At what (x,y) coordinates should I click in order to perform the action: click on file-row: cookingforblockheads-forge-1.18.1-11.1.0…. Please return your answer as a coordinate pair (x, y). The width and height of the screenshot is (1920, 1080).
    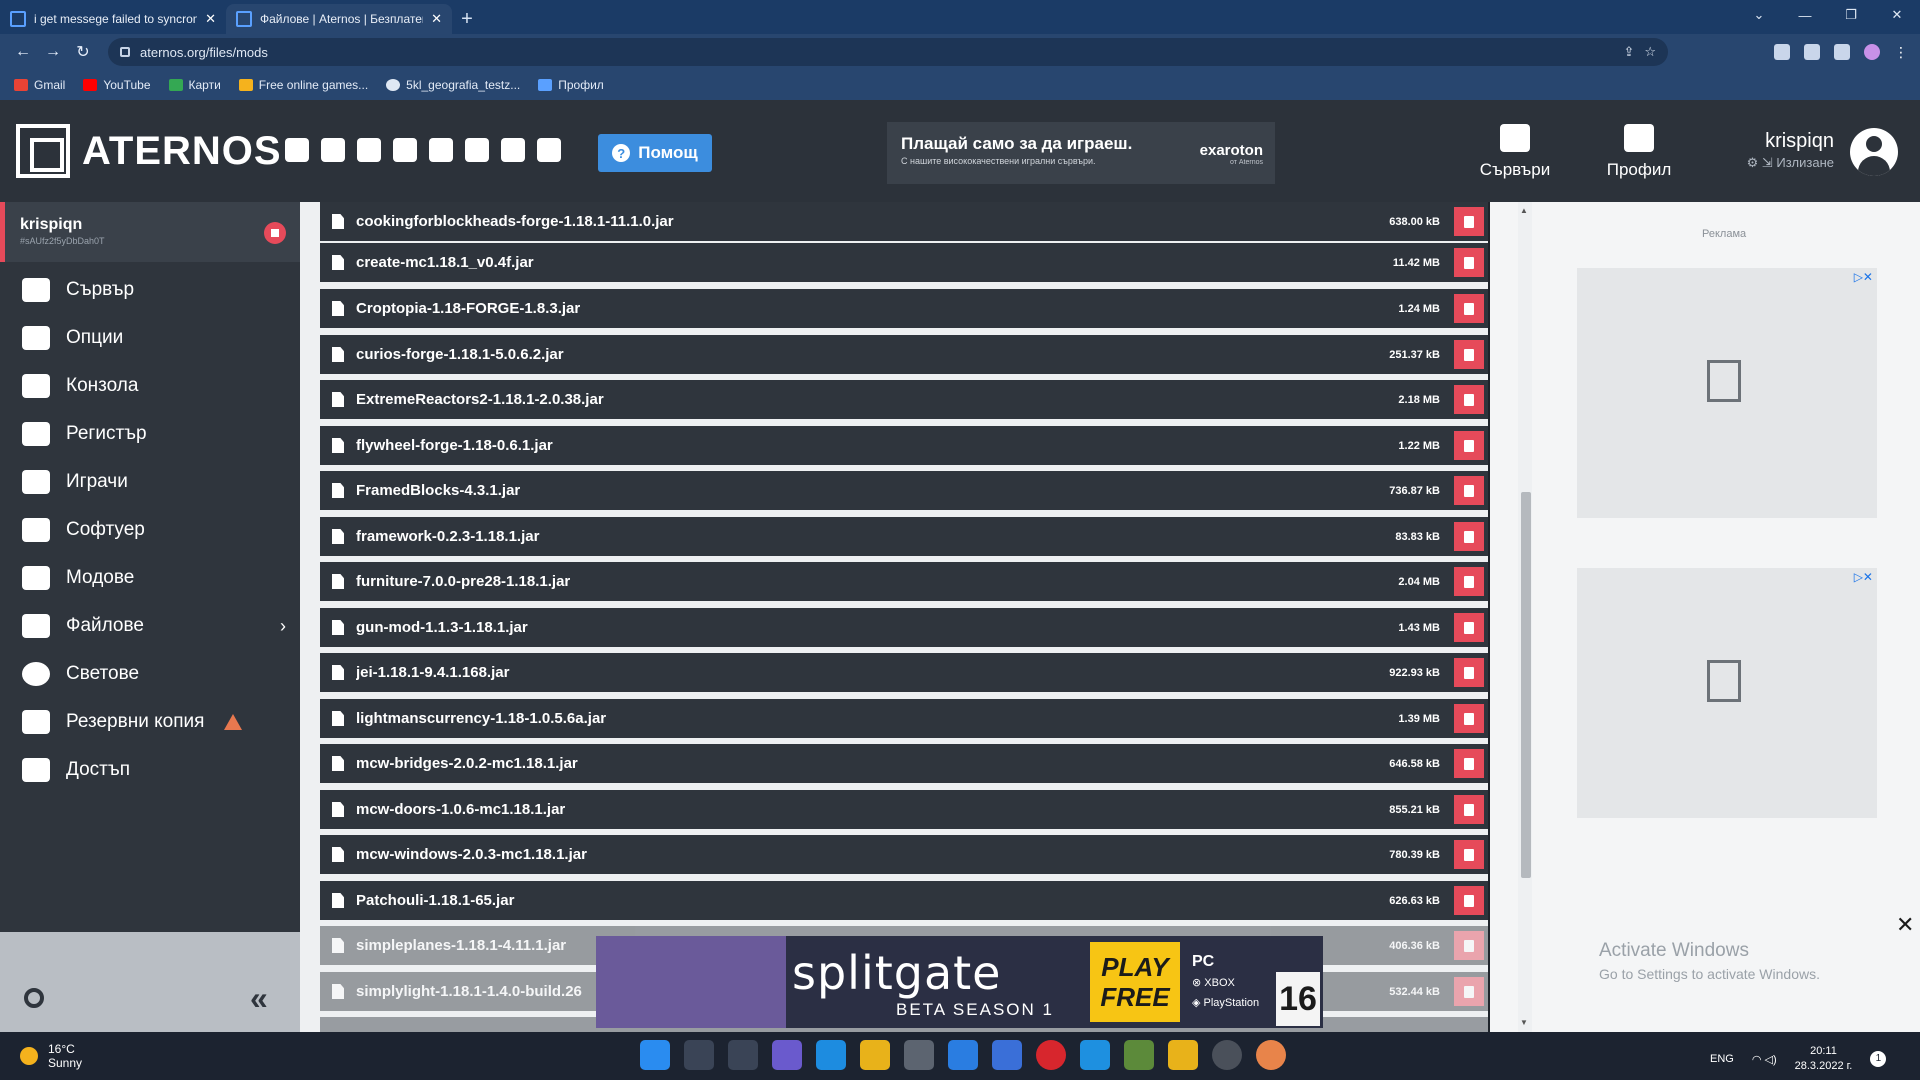
    Looking at the image, I should click on (904, 221).